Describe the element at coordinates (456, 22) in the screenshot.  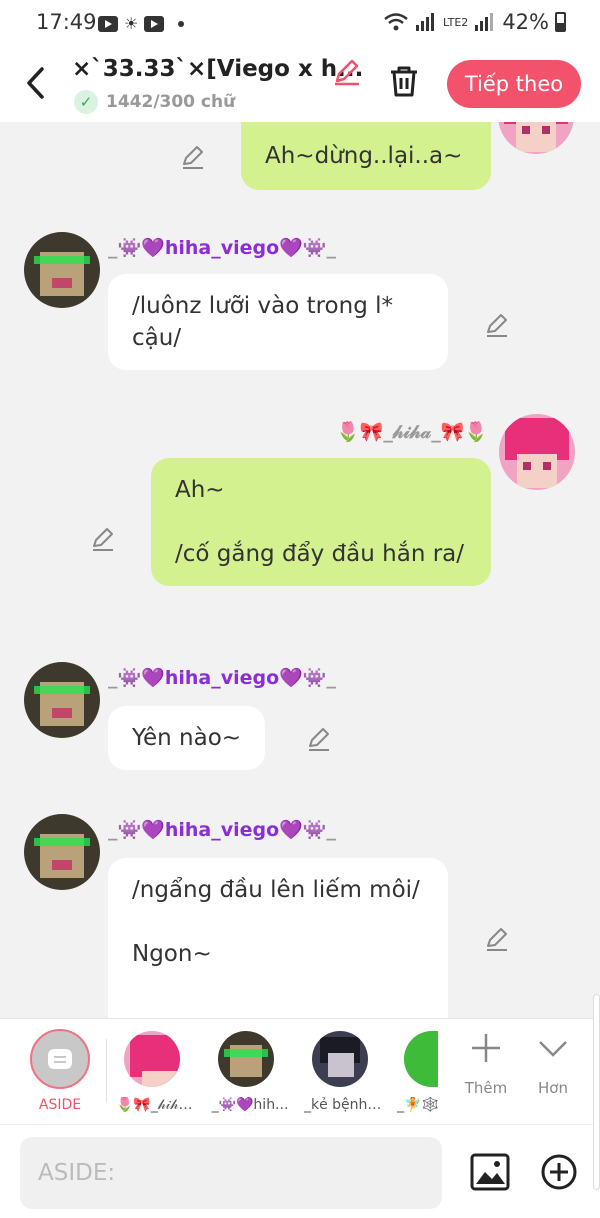
I see `network-label: LTE2` at that location.